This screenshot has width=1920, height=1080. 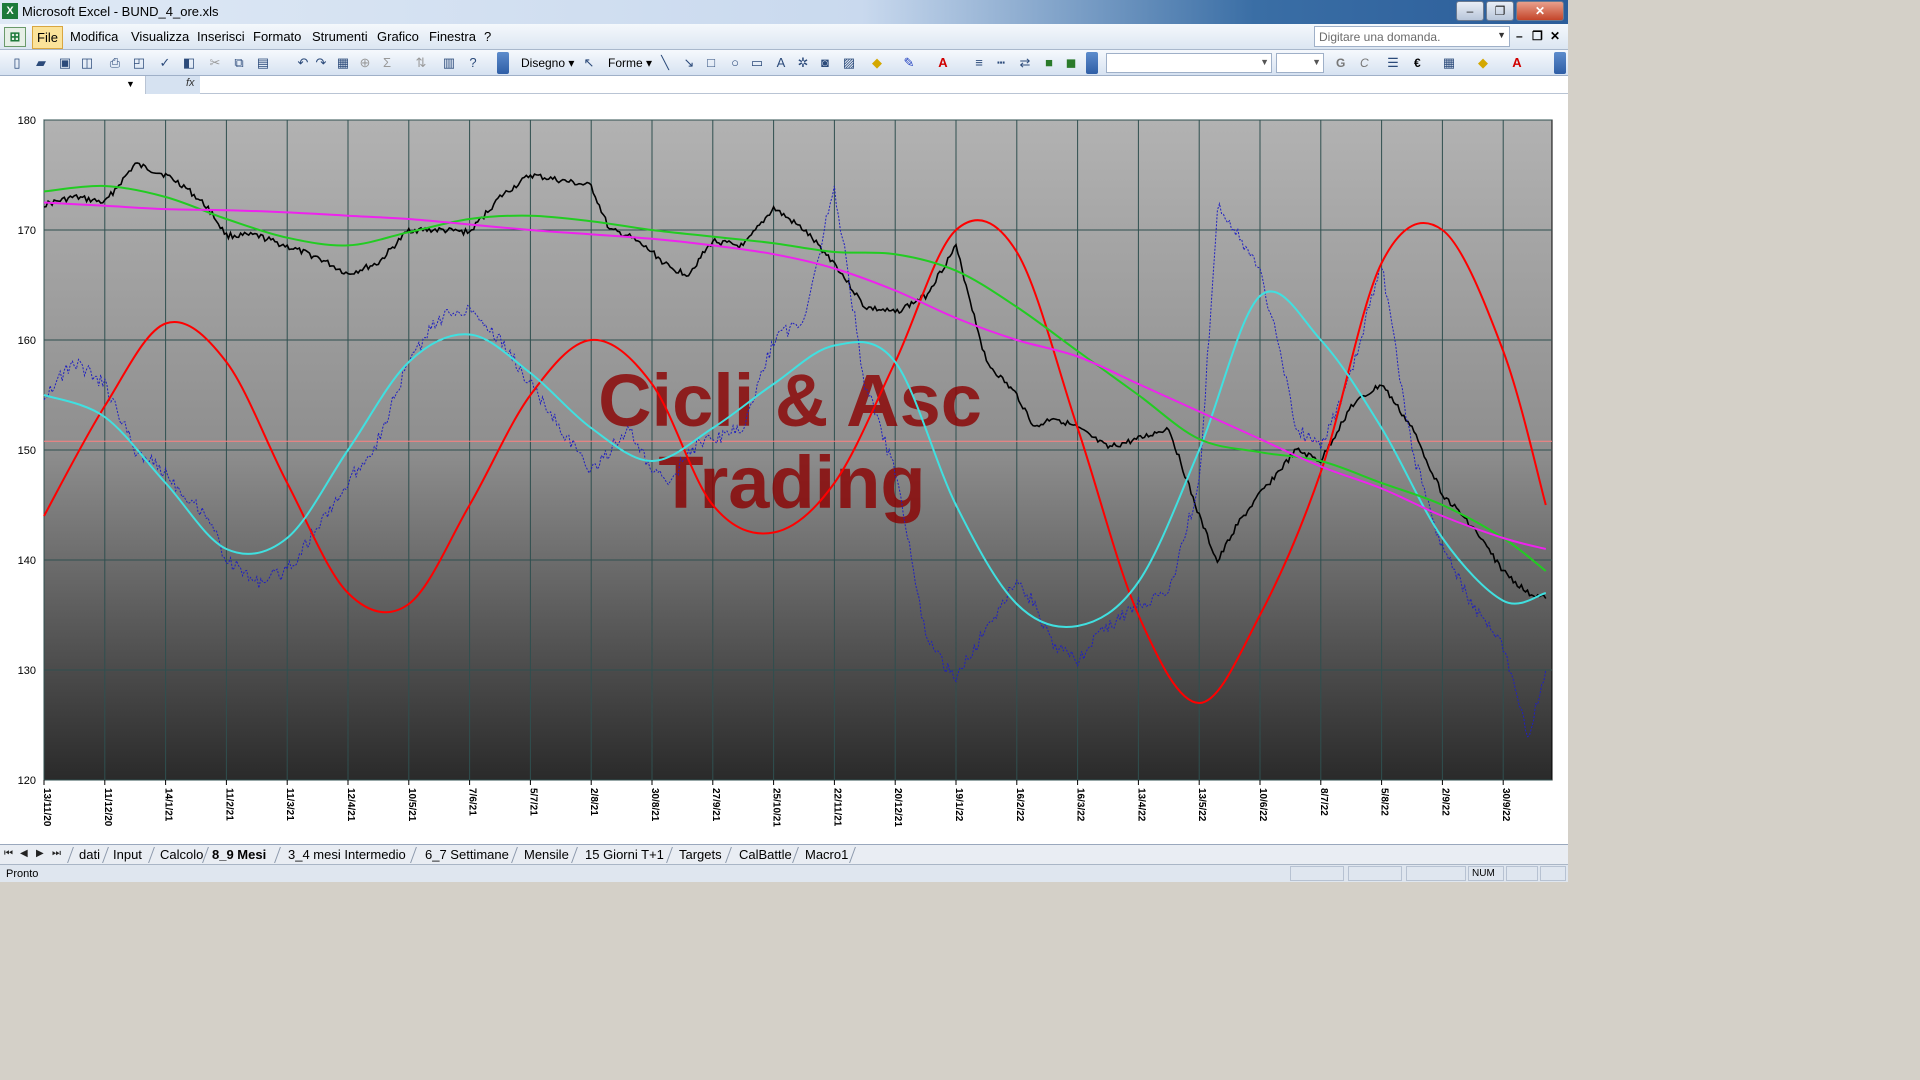 What do you see at coordinates (365, 63) in the screenshot?
I see `hyperlink-icon: ⊕` at bounding box center [365, 63].